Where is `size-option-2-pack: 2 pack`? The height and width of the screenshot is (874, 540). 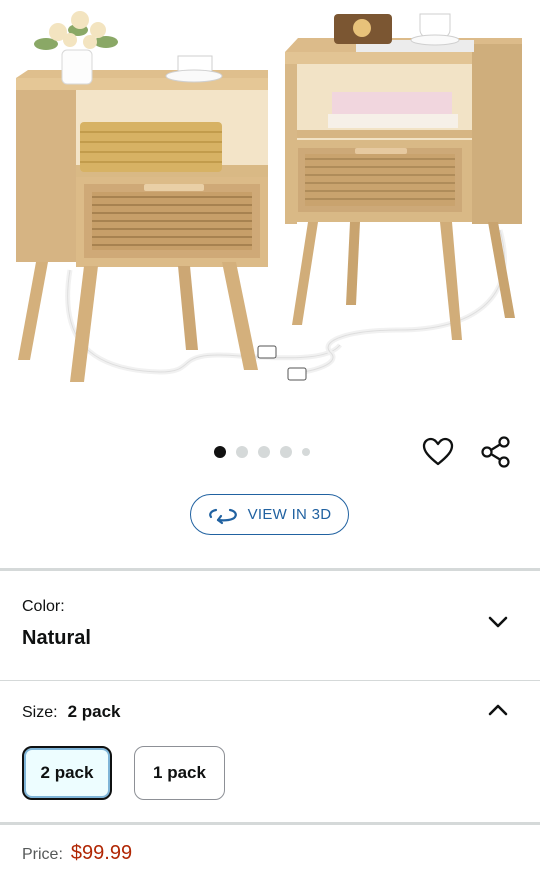 size-option-2-pack: 2 pack is located at coordinates (67, 773).